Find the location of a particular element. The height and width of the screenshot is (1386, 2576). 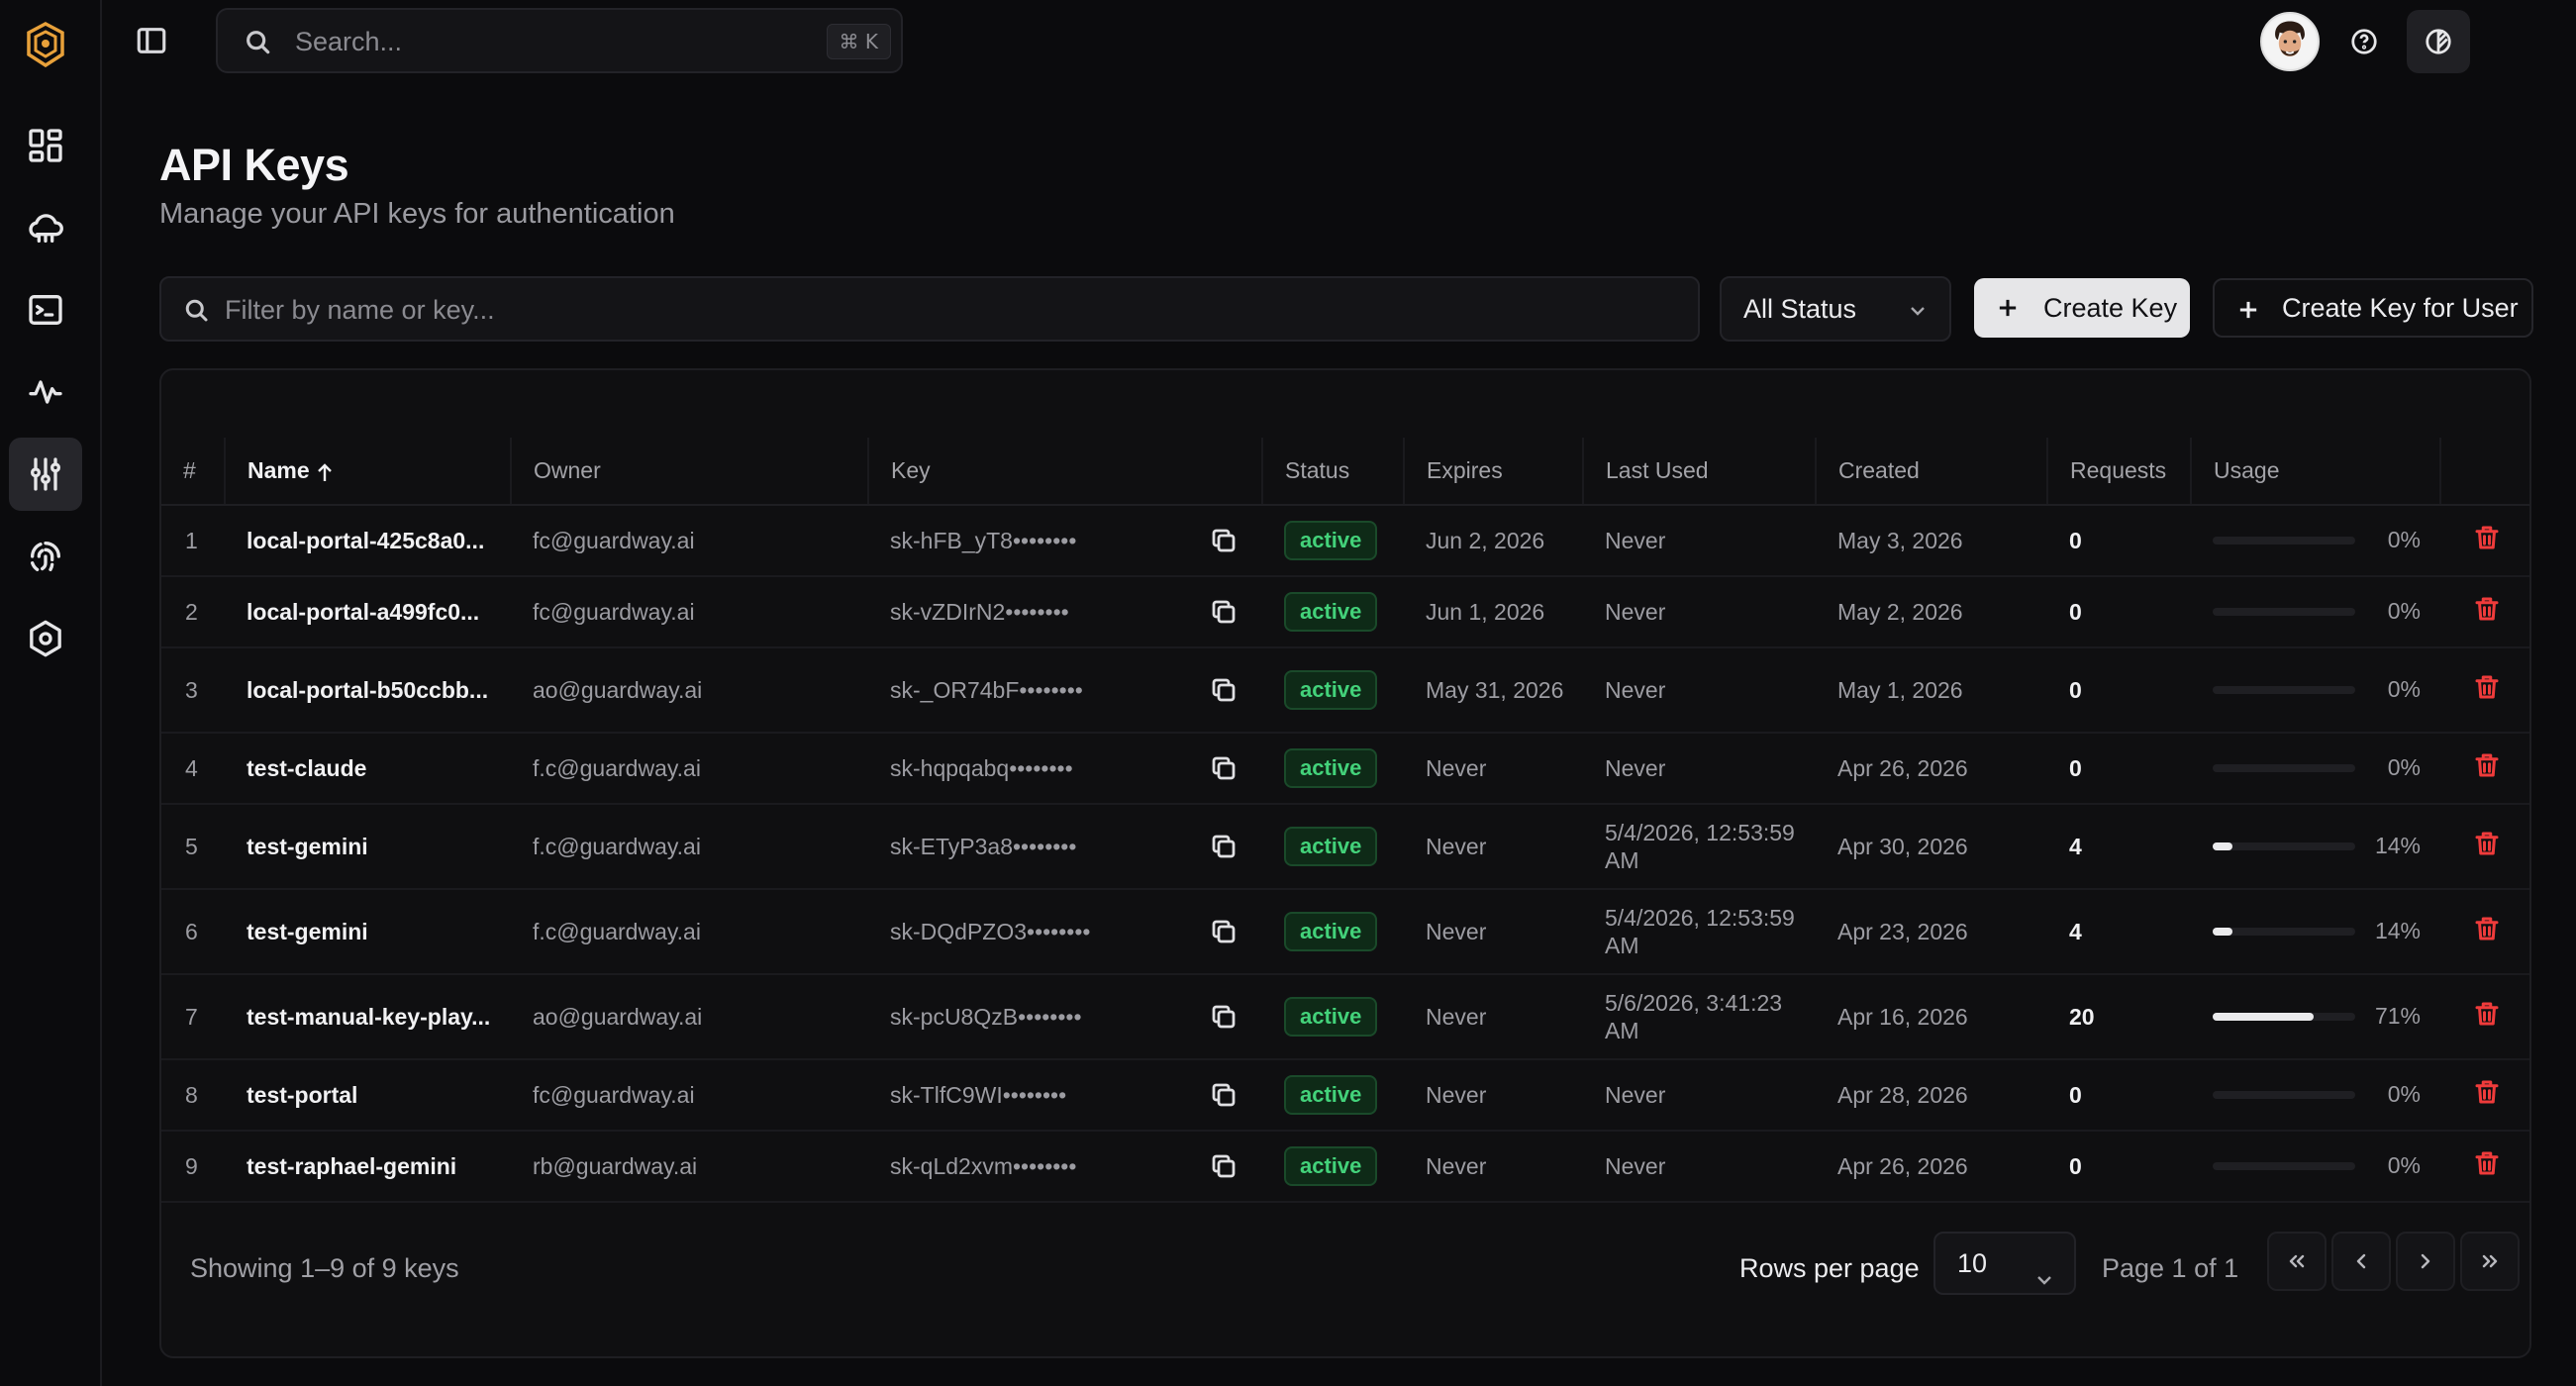

chevron-right-icon is located at coordinates (2425, 1261).